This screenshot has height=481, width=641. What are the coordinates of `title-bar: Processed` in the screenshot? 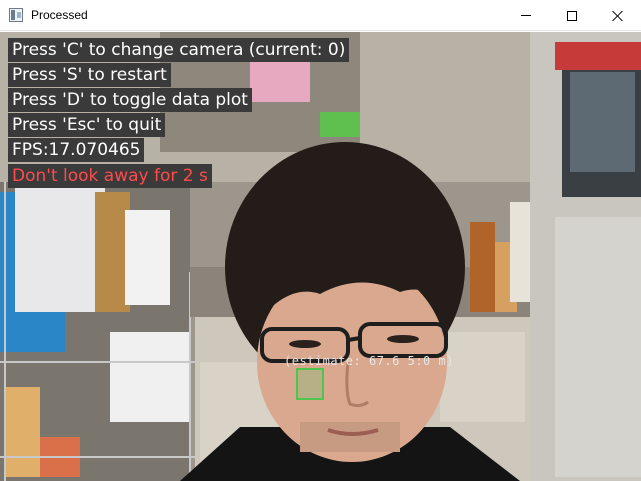 It's located at (320, 15).